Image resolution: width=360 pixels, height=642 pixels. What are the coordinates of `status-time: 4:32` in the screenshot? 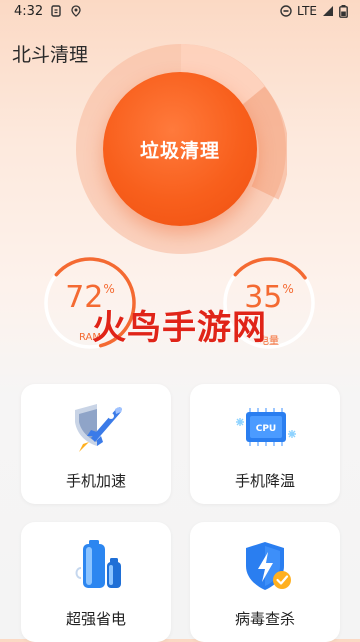 It's located at (29, 11).